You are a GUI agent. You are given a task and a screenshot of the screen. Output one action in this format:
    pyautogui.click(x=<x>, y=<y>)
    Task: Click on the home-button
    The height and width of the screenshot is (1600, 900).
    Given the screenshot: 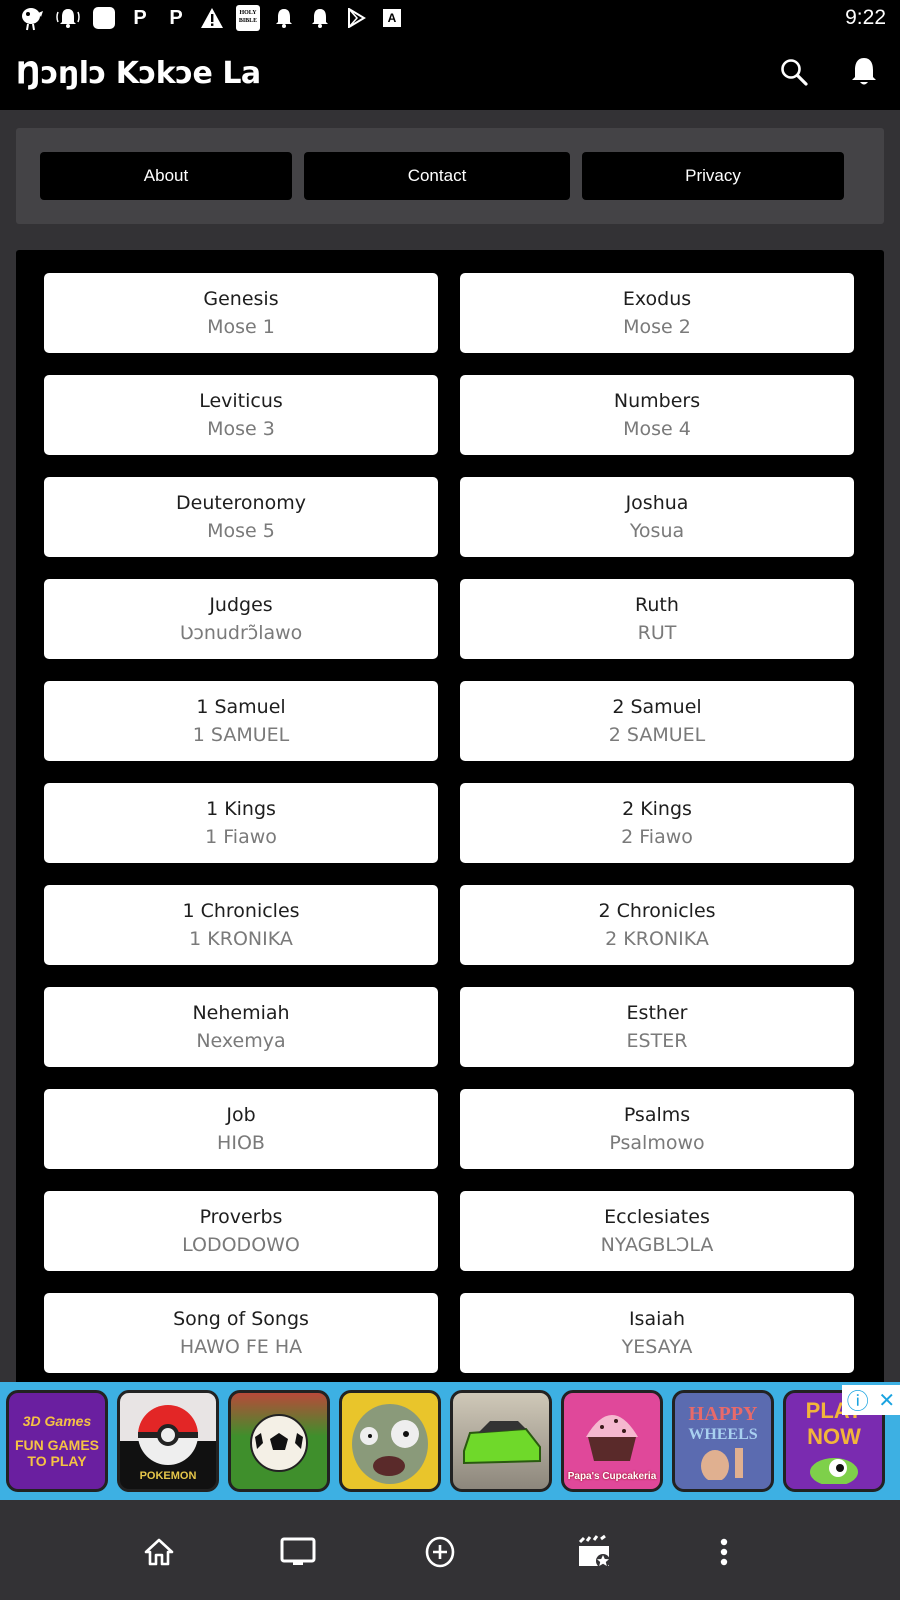 What is the action you would take?
    pyautogui.click(x=159, y=1552)
    